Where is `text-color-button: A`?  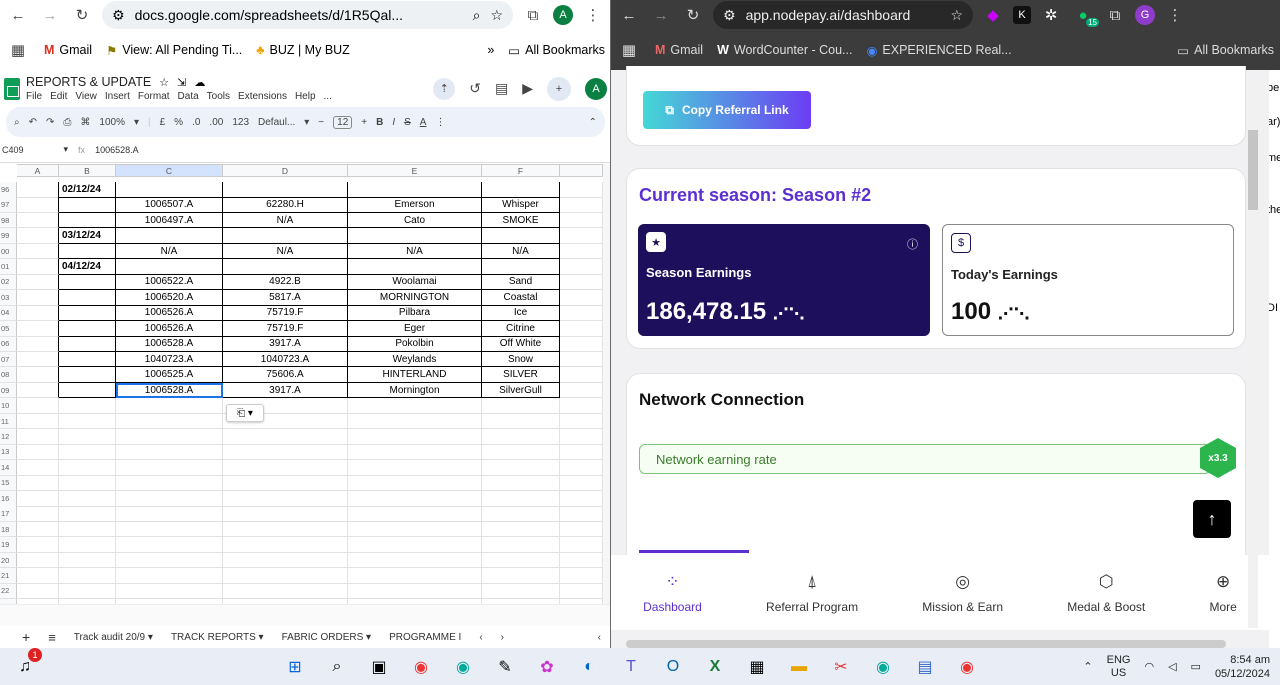
text-color-button: A is located at coordinates (423, 122).